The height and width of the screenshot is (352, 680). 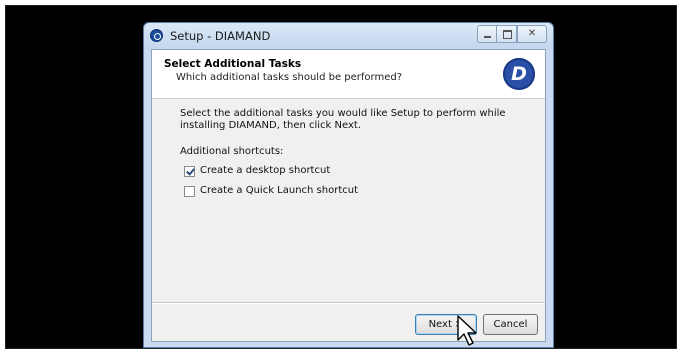 What do you see at coordinates (510, 324) in the screenshot?
I see `cancel-button: Cancel` at bounding box center [510, 324].